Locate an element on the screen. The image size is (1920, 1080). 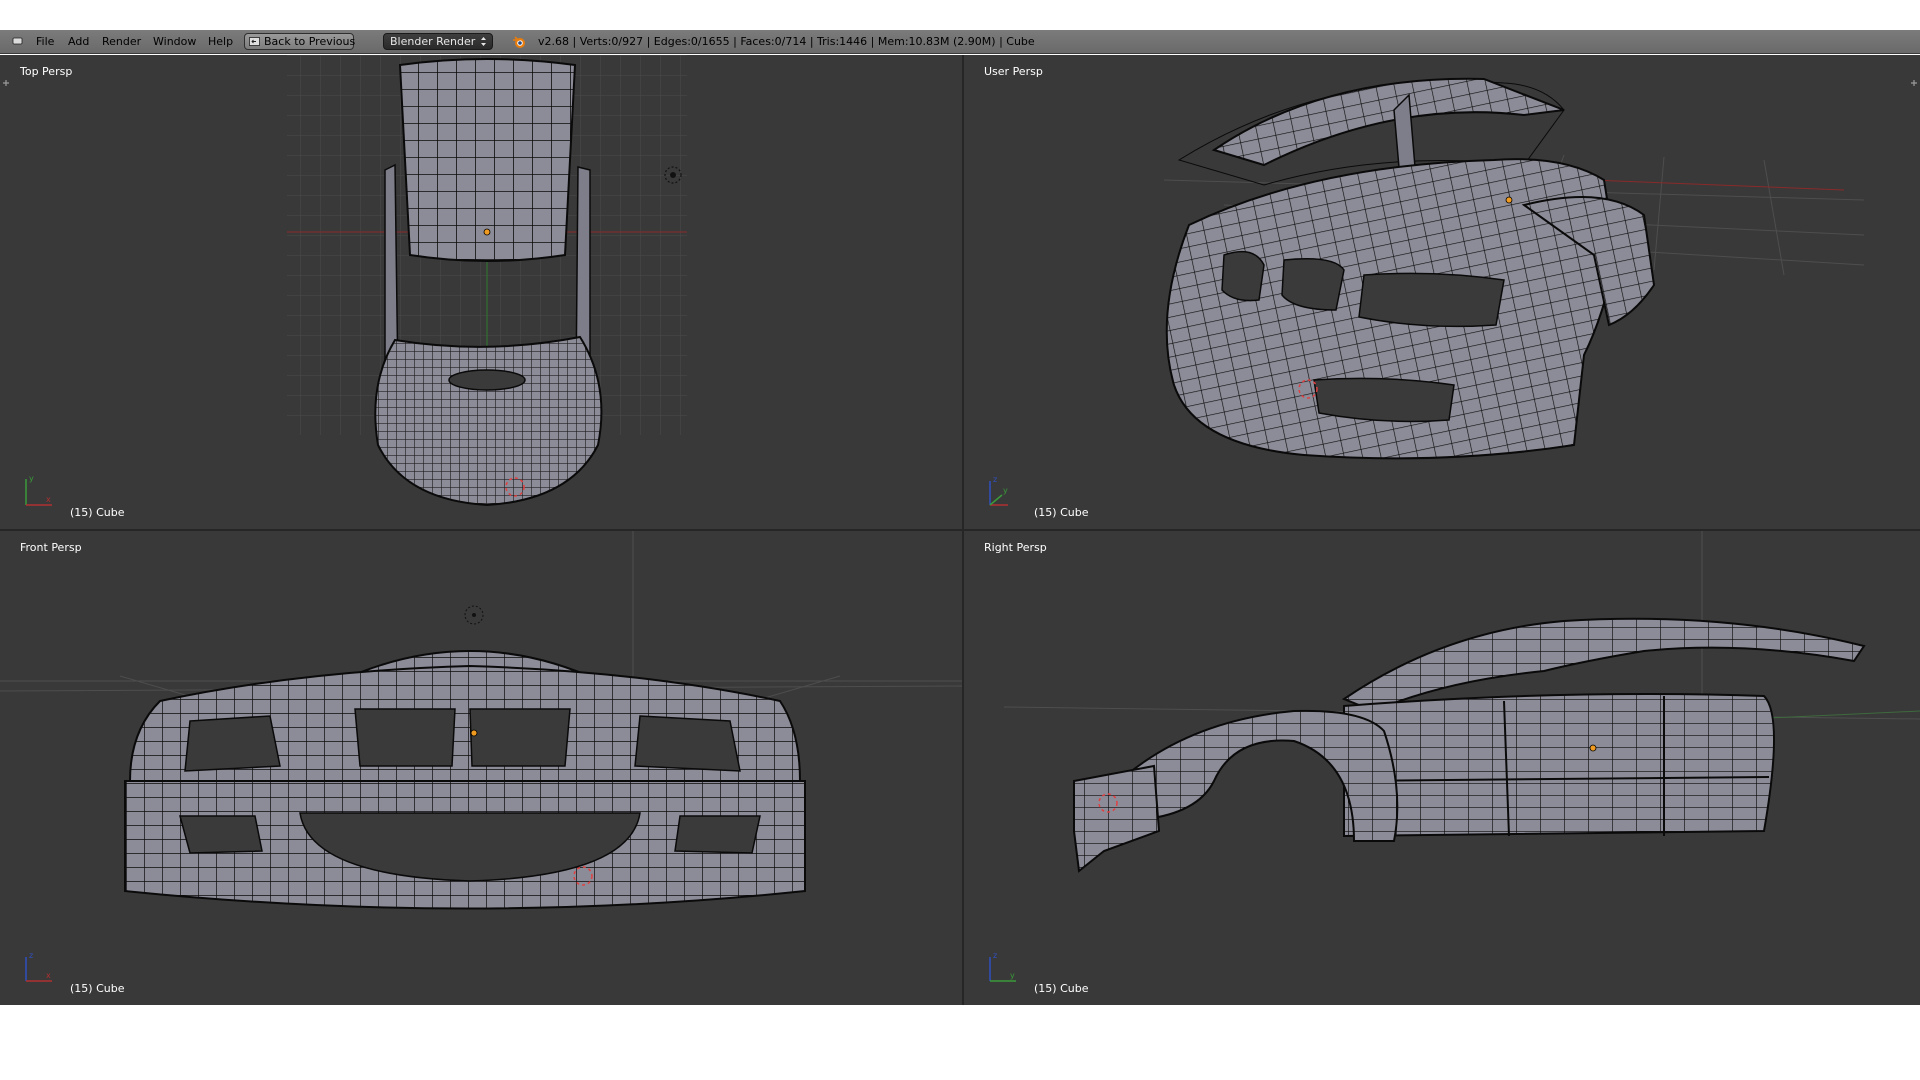
menu-help: Help is located at coordinates (220, 42).